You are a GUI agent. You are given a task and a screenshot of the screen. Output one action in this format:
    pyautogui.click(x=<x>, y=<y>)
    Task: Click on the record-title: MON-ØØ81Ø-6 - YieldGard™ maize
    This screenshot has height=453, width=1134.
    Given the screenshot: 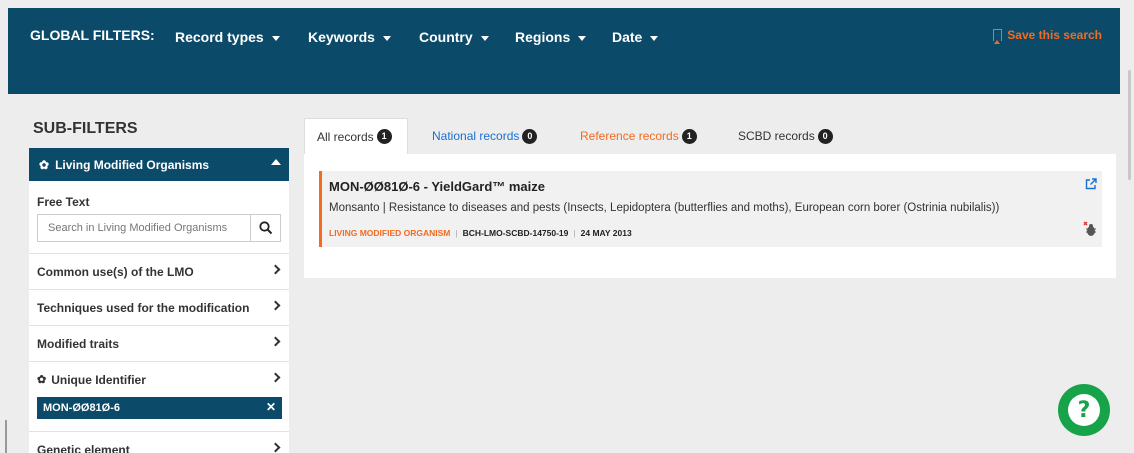 What is the action you would take?
    pyautogui.click(x=437, y=186)
    